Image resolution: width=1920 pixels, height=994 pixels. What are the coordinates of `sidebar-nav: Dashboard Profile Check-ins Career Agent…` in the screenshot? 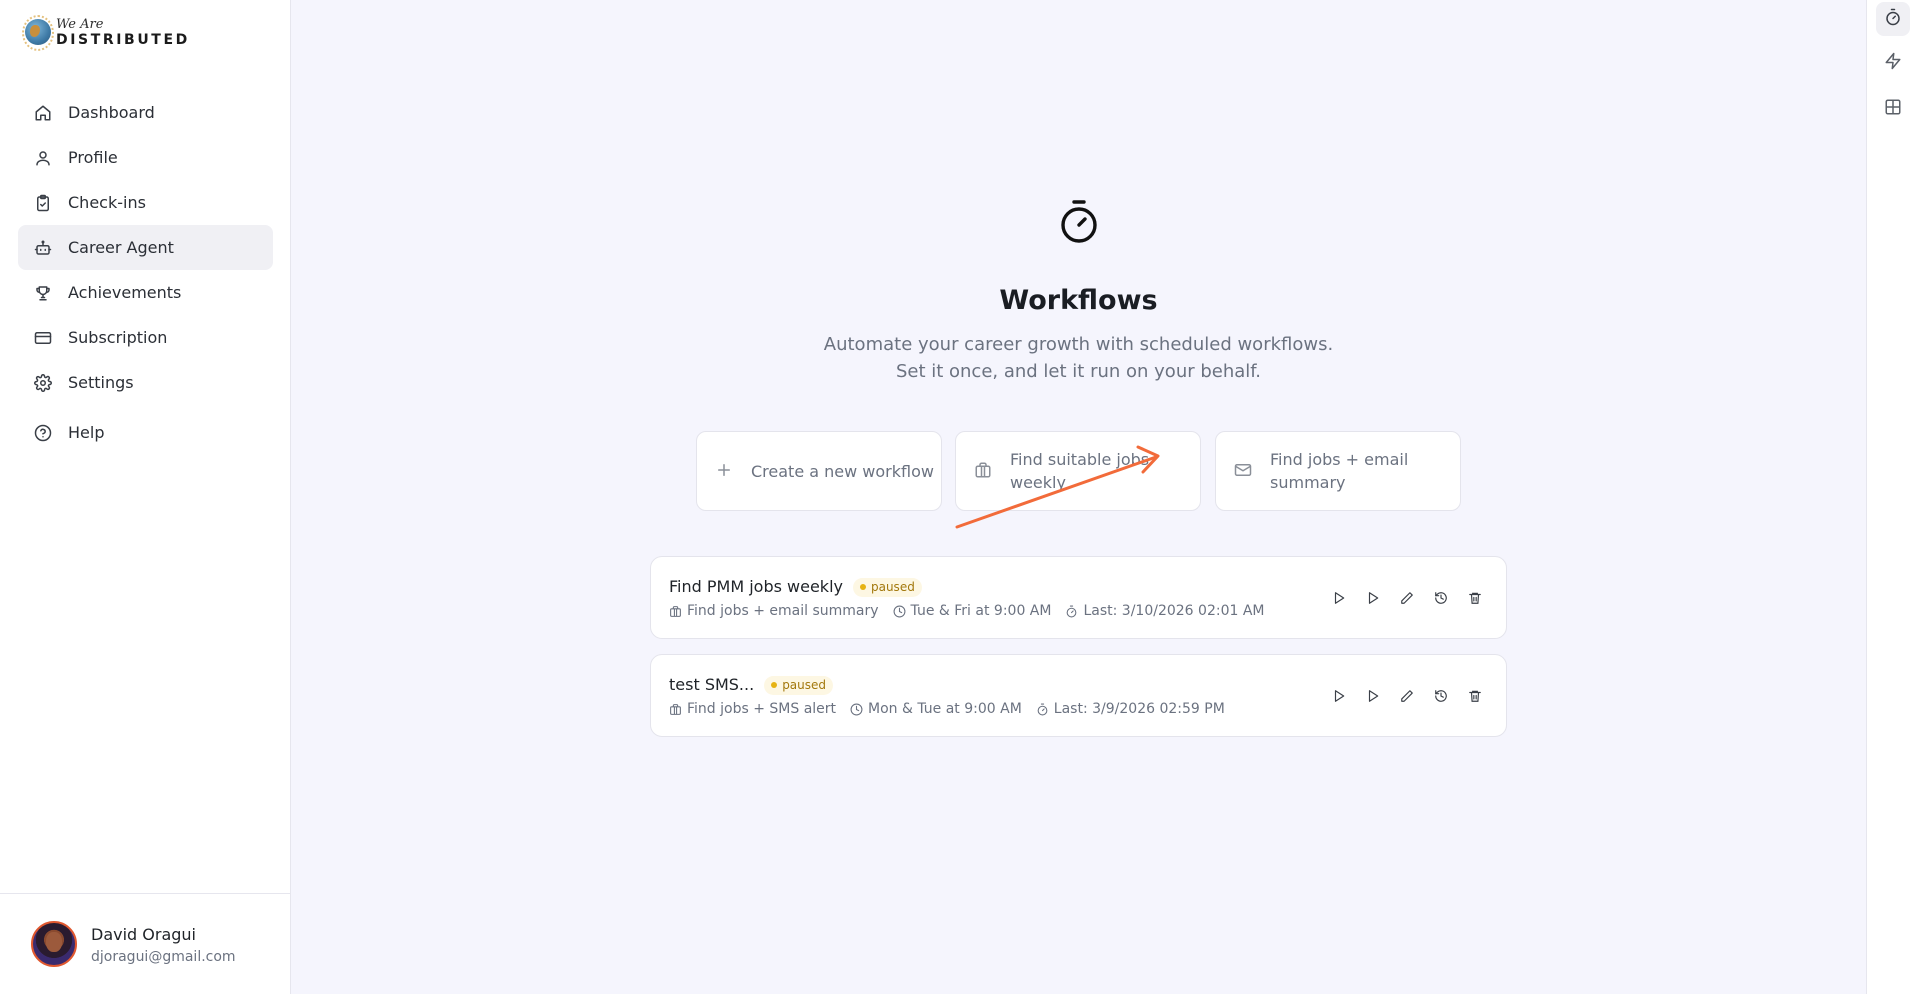 It's located at (145, 272).